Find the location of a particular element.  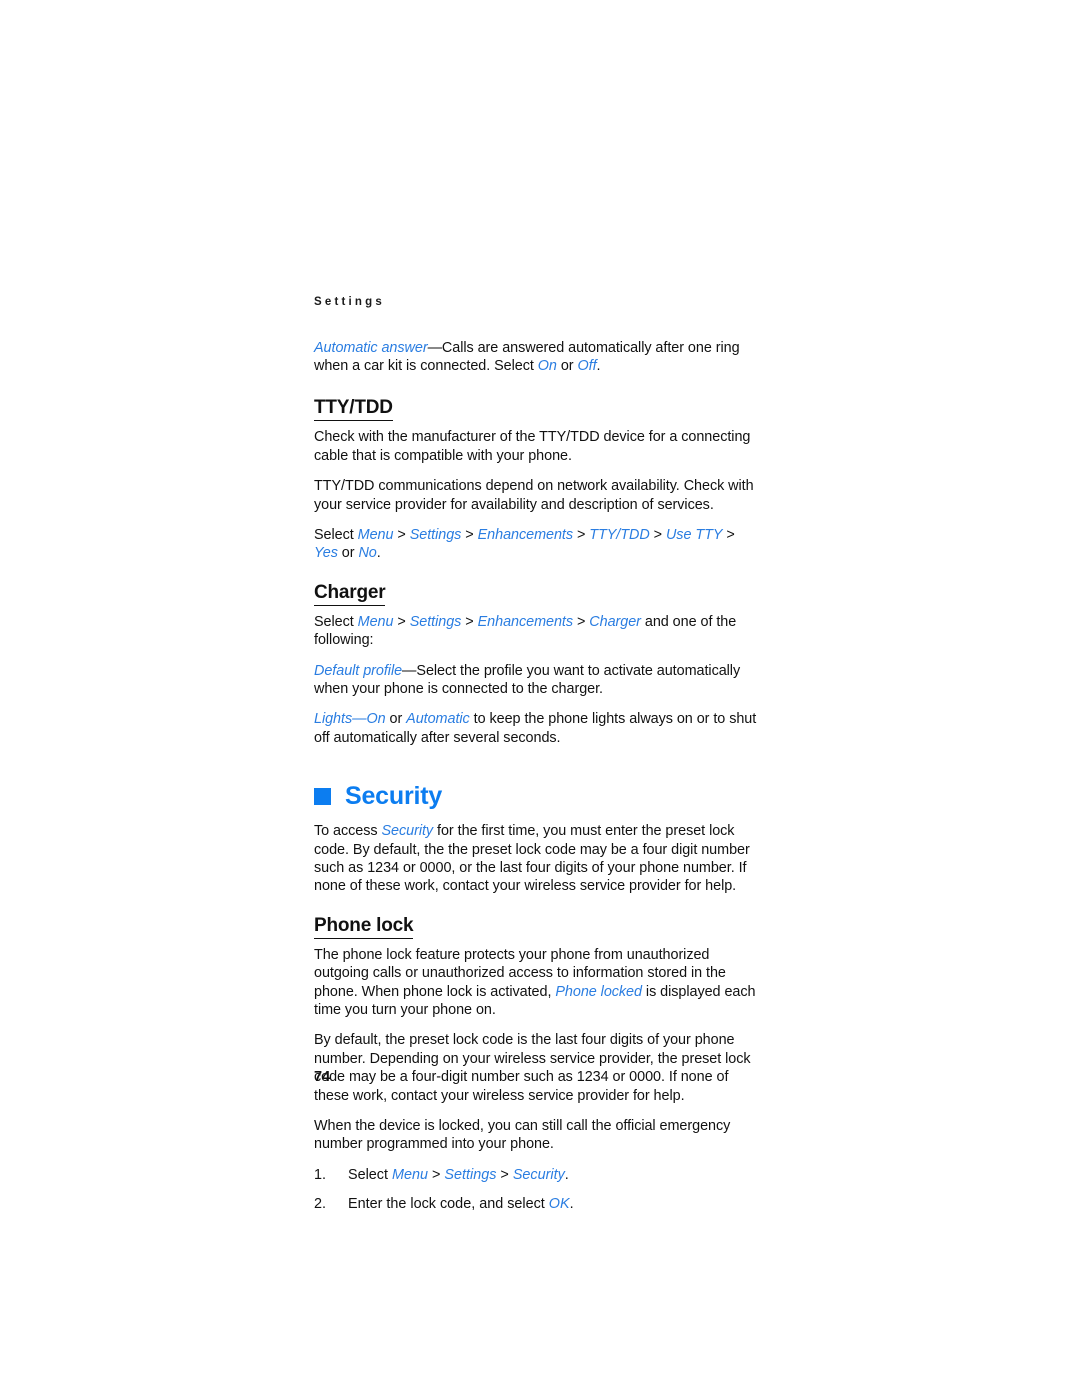

path-item-use-tty: Use TTY is located at coordinates (694, 534).